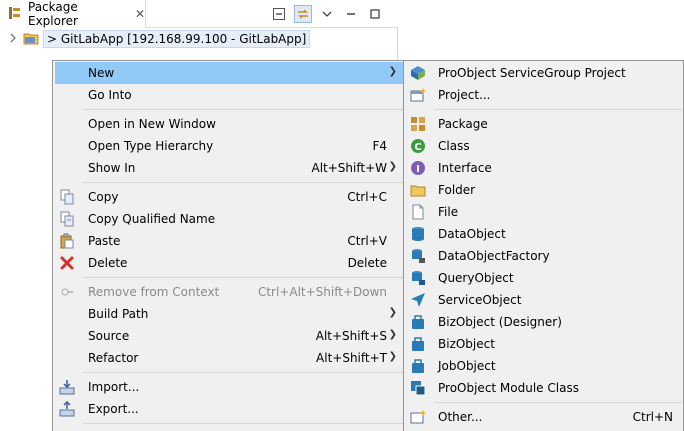  I want to click on import-icon, so click(67, 387).